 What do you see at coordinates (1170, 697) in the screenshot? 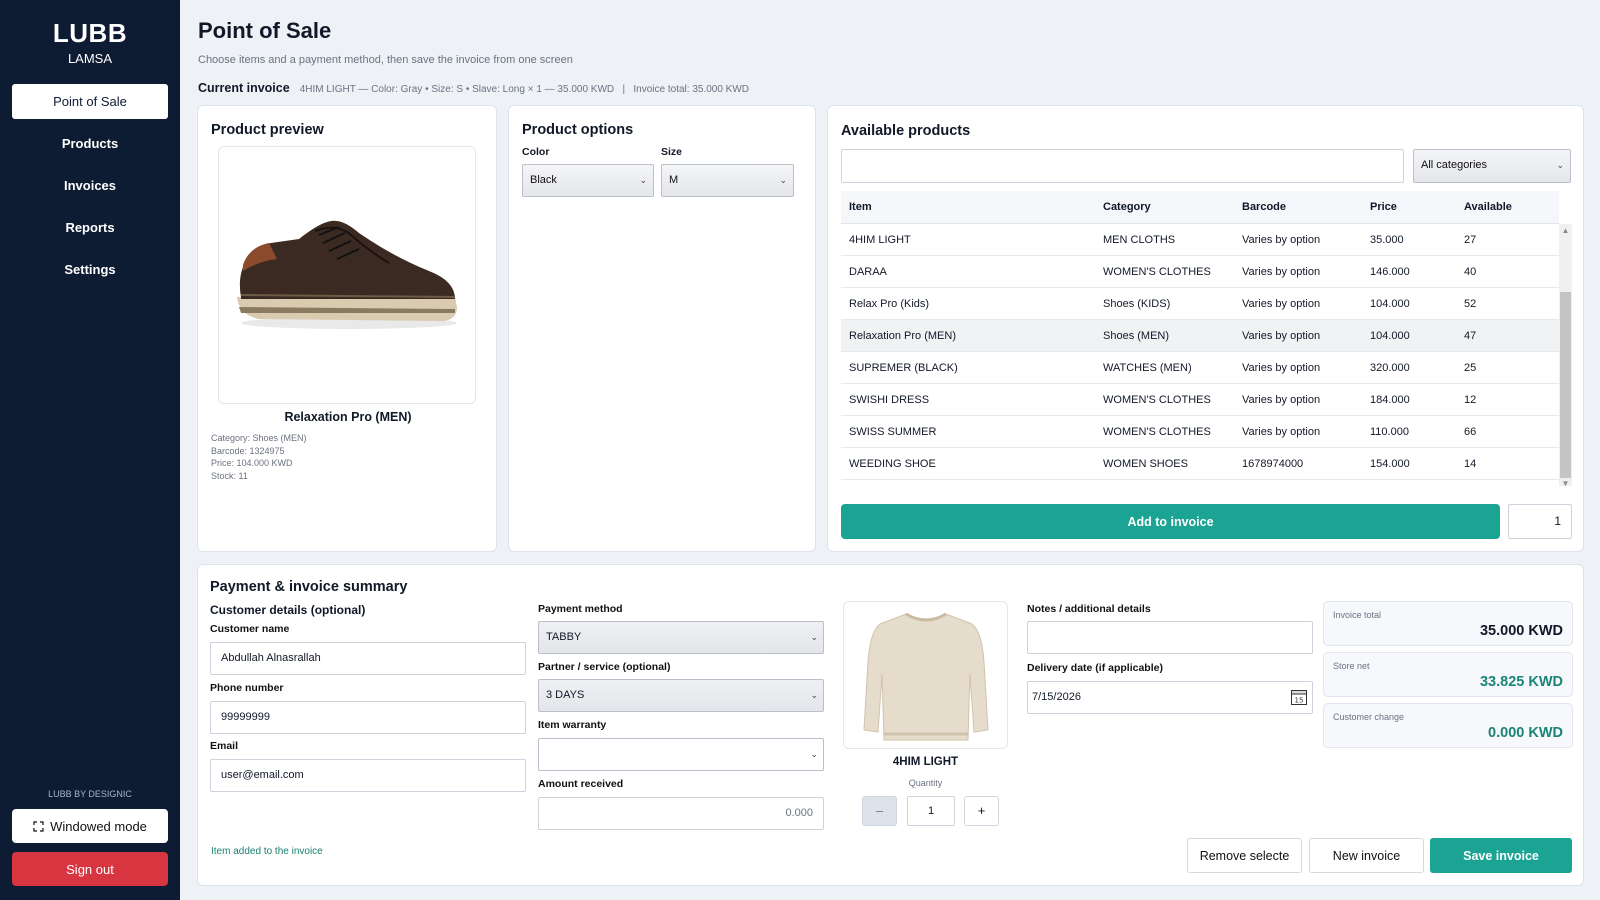
I see `delivery-date-input: 7/15/2026 15` at bounding box center [1170, 697].